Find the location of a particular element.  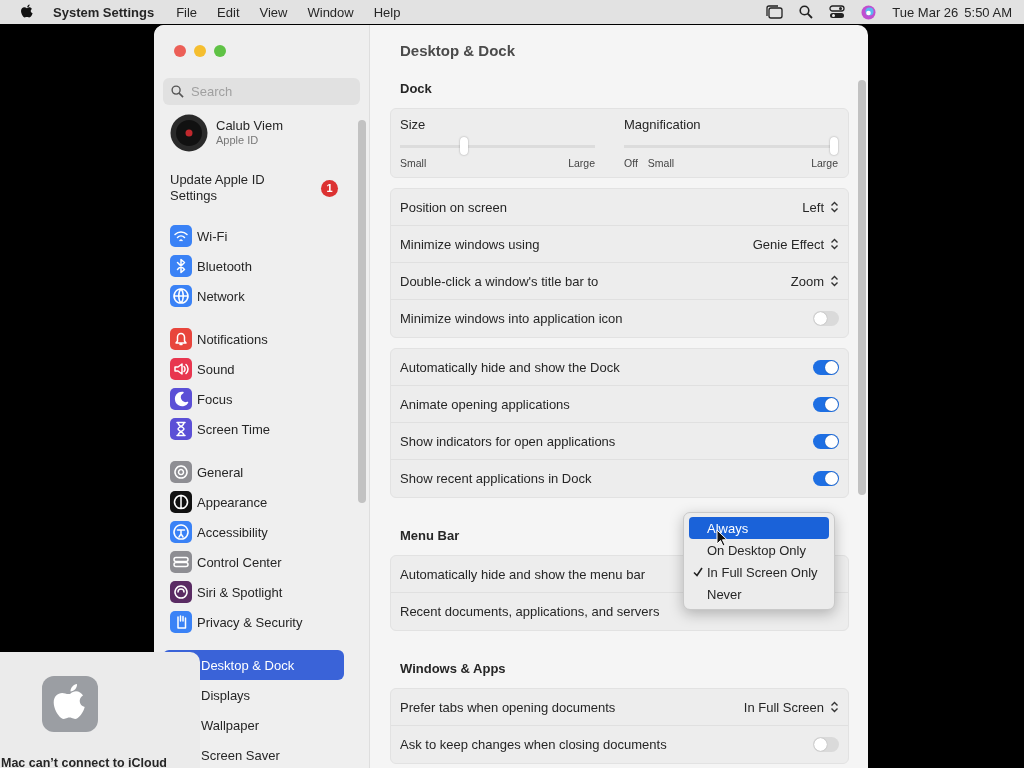

section-heading: Windows & Apps is located at coordinates (452, 669).